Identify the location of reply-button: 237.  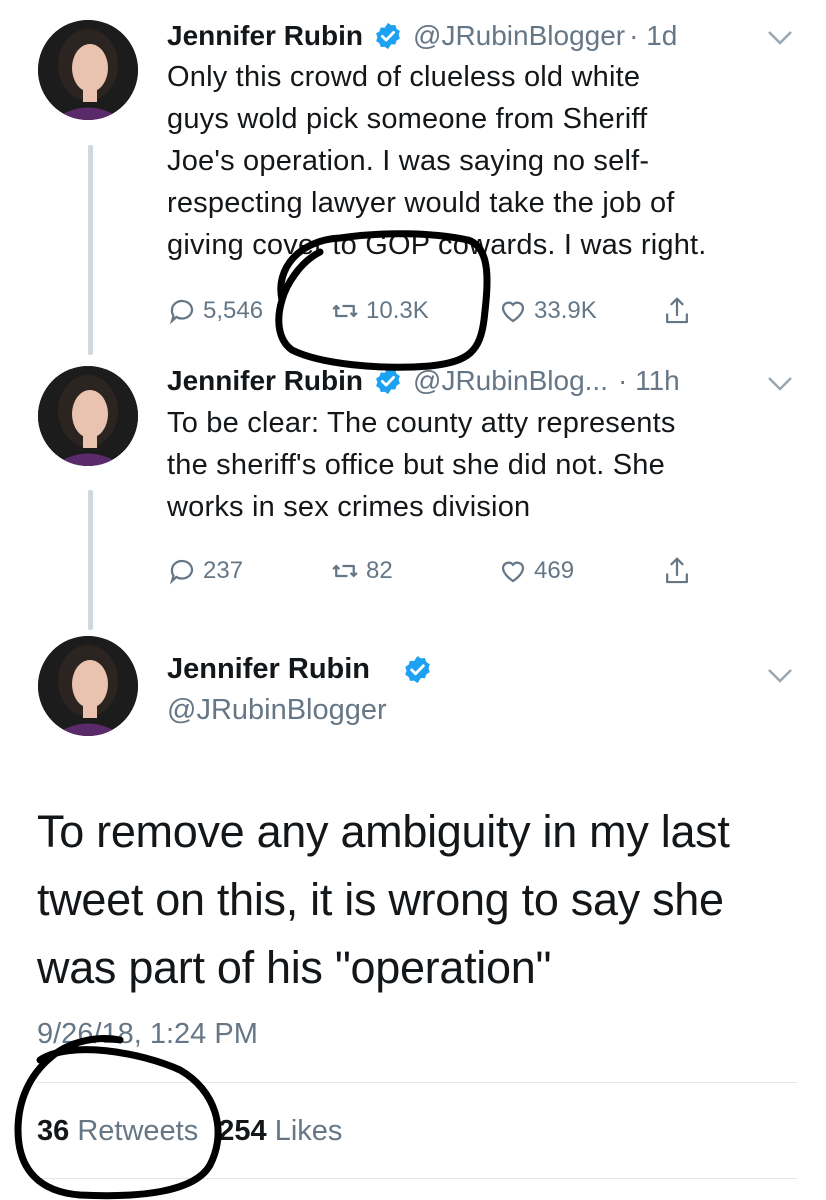
(205, 571).